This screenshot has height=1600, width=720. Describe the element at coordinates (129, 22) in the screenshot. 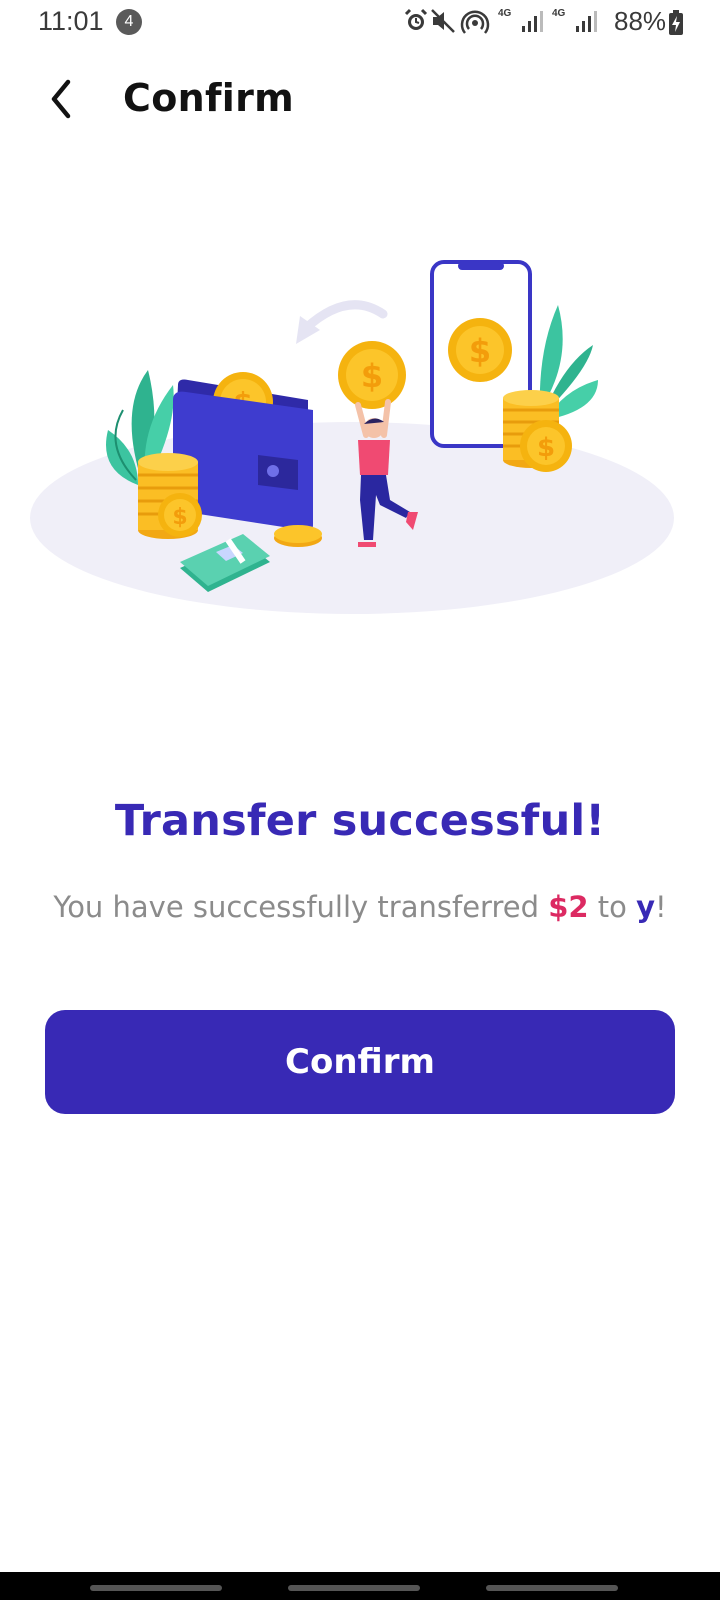

I see `notification-count-badge: 4` at that location.